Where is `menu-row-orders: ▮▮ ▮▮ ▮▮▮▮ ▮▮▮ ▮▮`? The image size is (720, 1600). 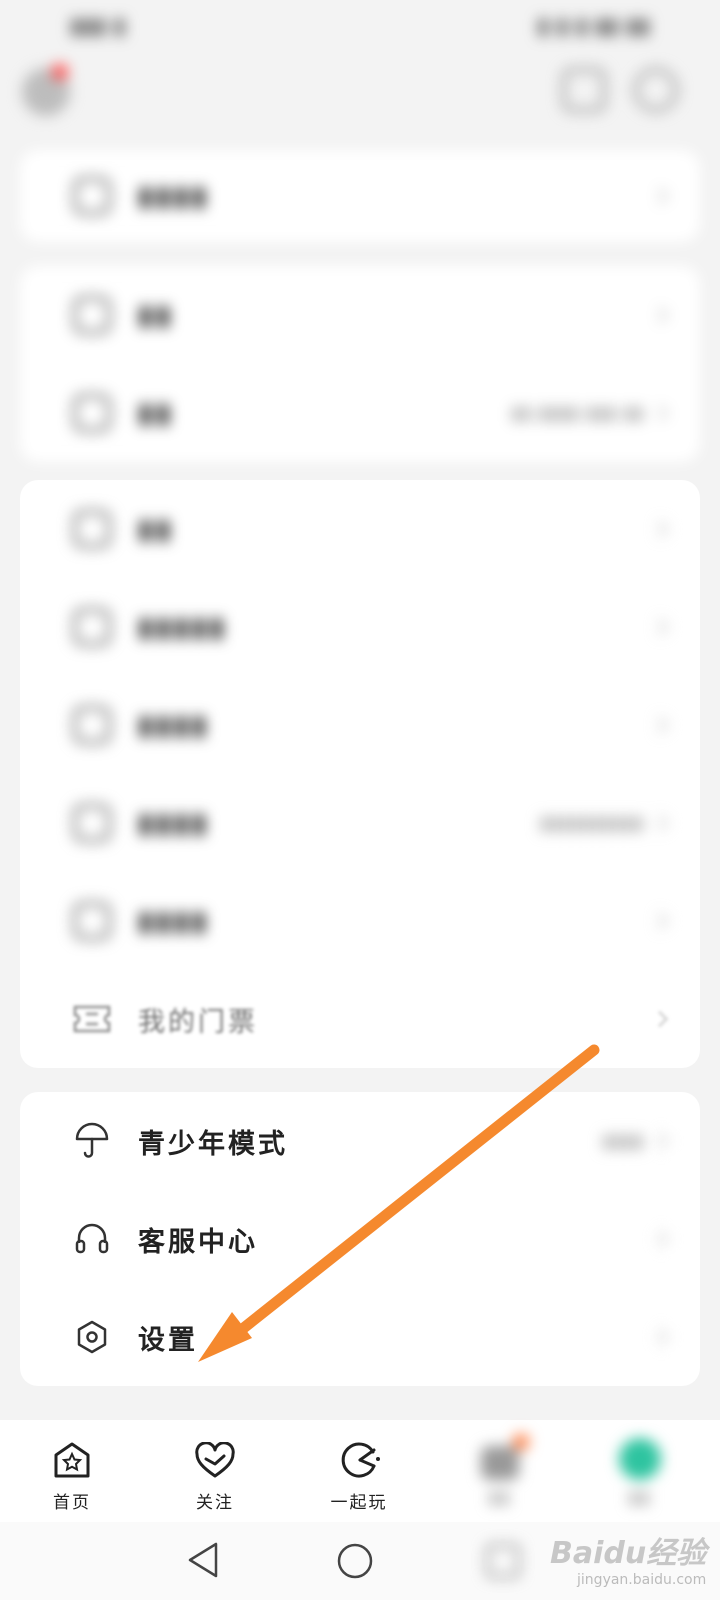 menu-row-orders: ▮▮ ▮▮ ▮▮▮▮ ▮▮▮ ▮▮ is located at coordinates (360, 413).